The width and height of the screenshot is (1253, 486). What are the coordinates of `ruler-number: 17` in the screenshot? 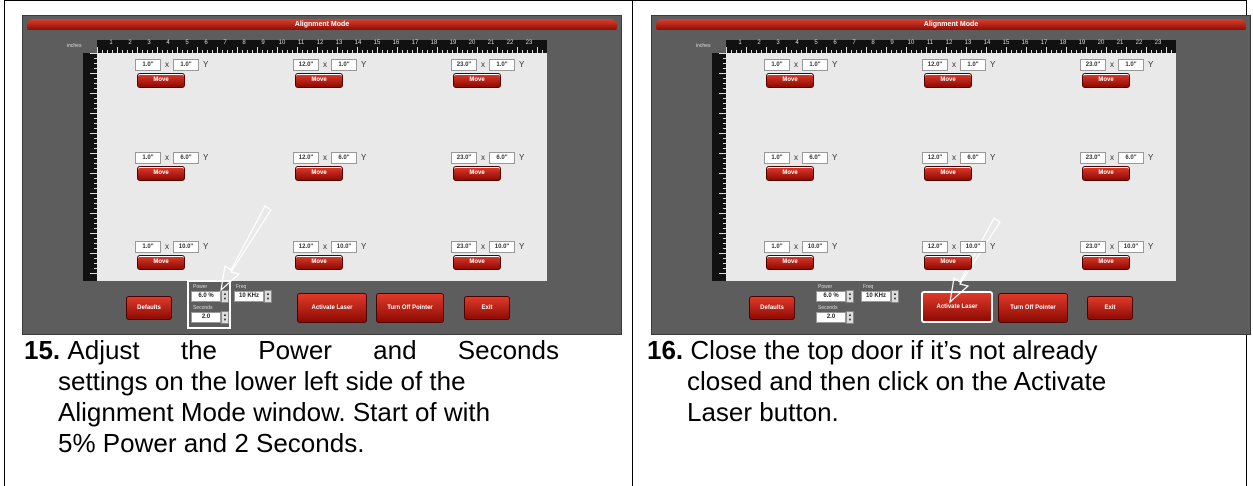 It's located at (1044, 43).